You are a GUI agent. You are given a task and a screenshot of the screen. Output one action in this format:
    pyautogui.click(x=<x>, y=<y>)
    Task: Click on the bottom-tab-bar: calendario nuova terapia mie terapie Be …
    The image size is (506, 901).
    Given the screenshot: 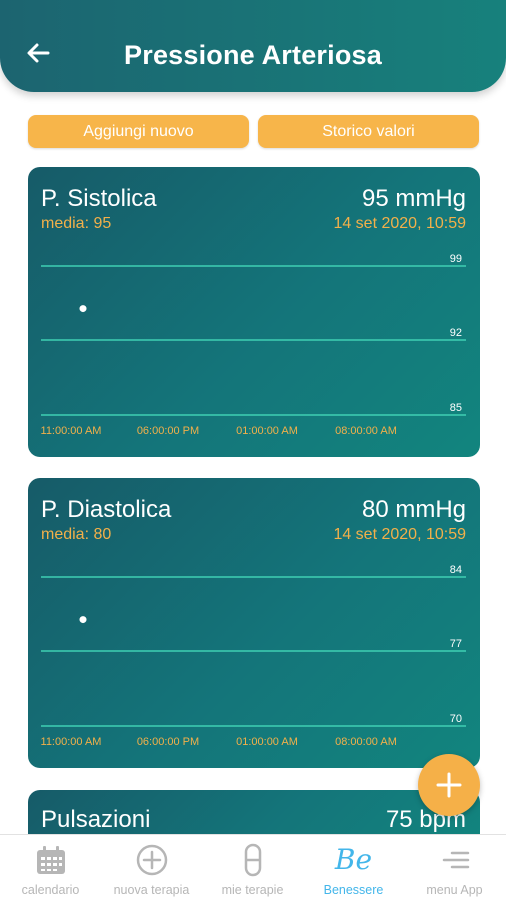 What is the action you would take?
    pyautogui.click(x=253, y=867)
    